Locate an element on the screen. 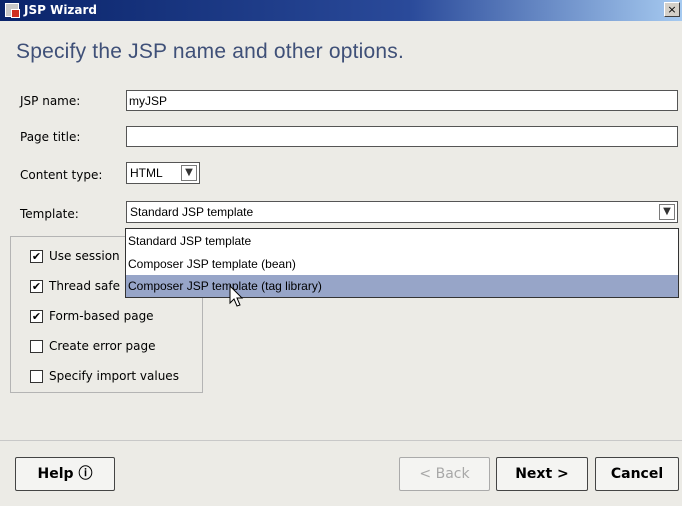 This screenshot has height=506, width=682. template-option: Standard JSP template is located at coordinates (402, 241).